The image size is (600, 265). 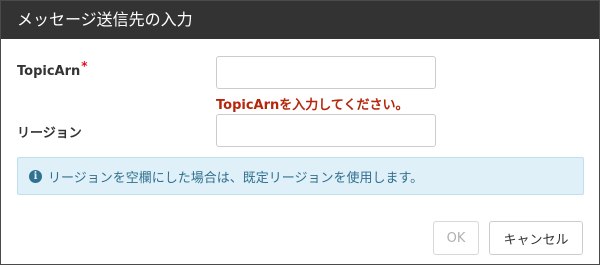 I want to click on info-circle-icon: i, so click(x=35, y=176).